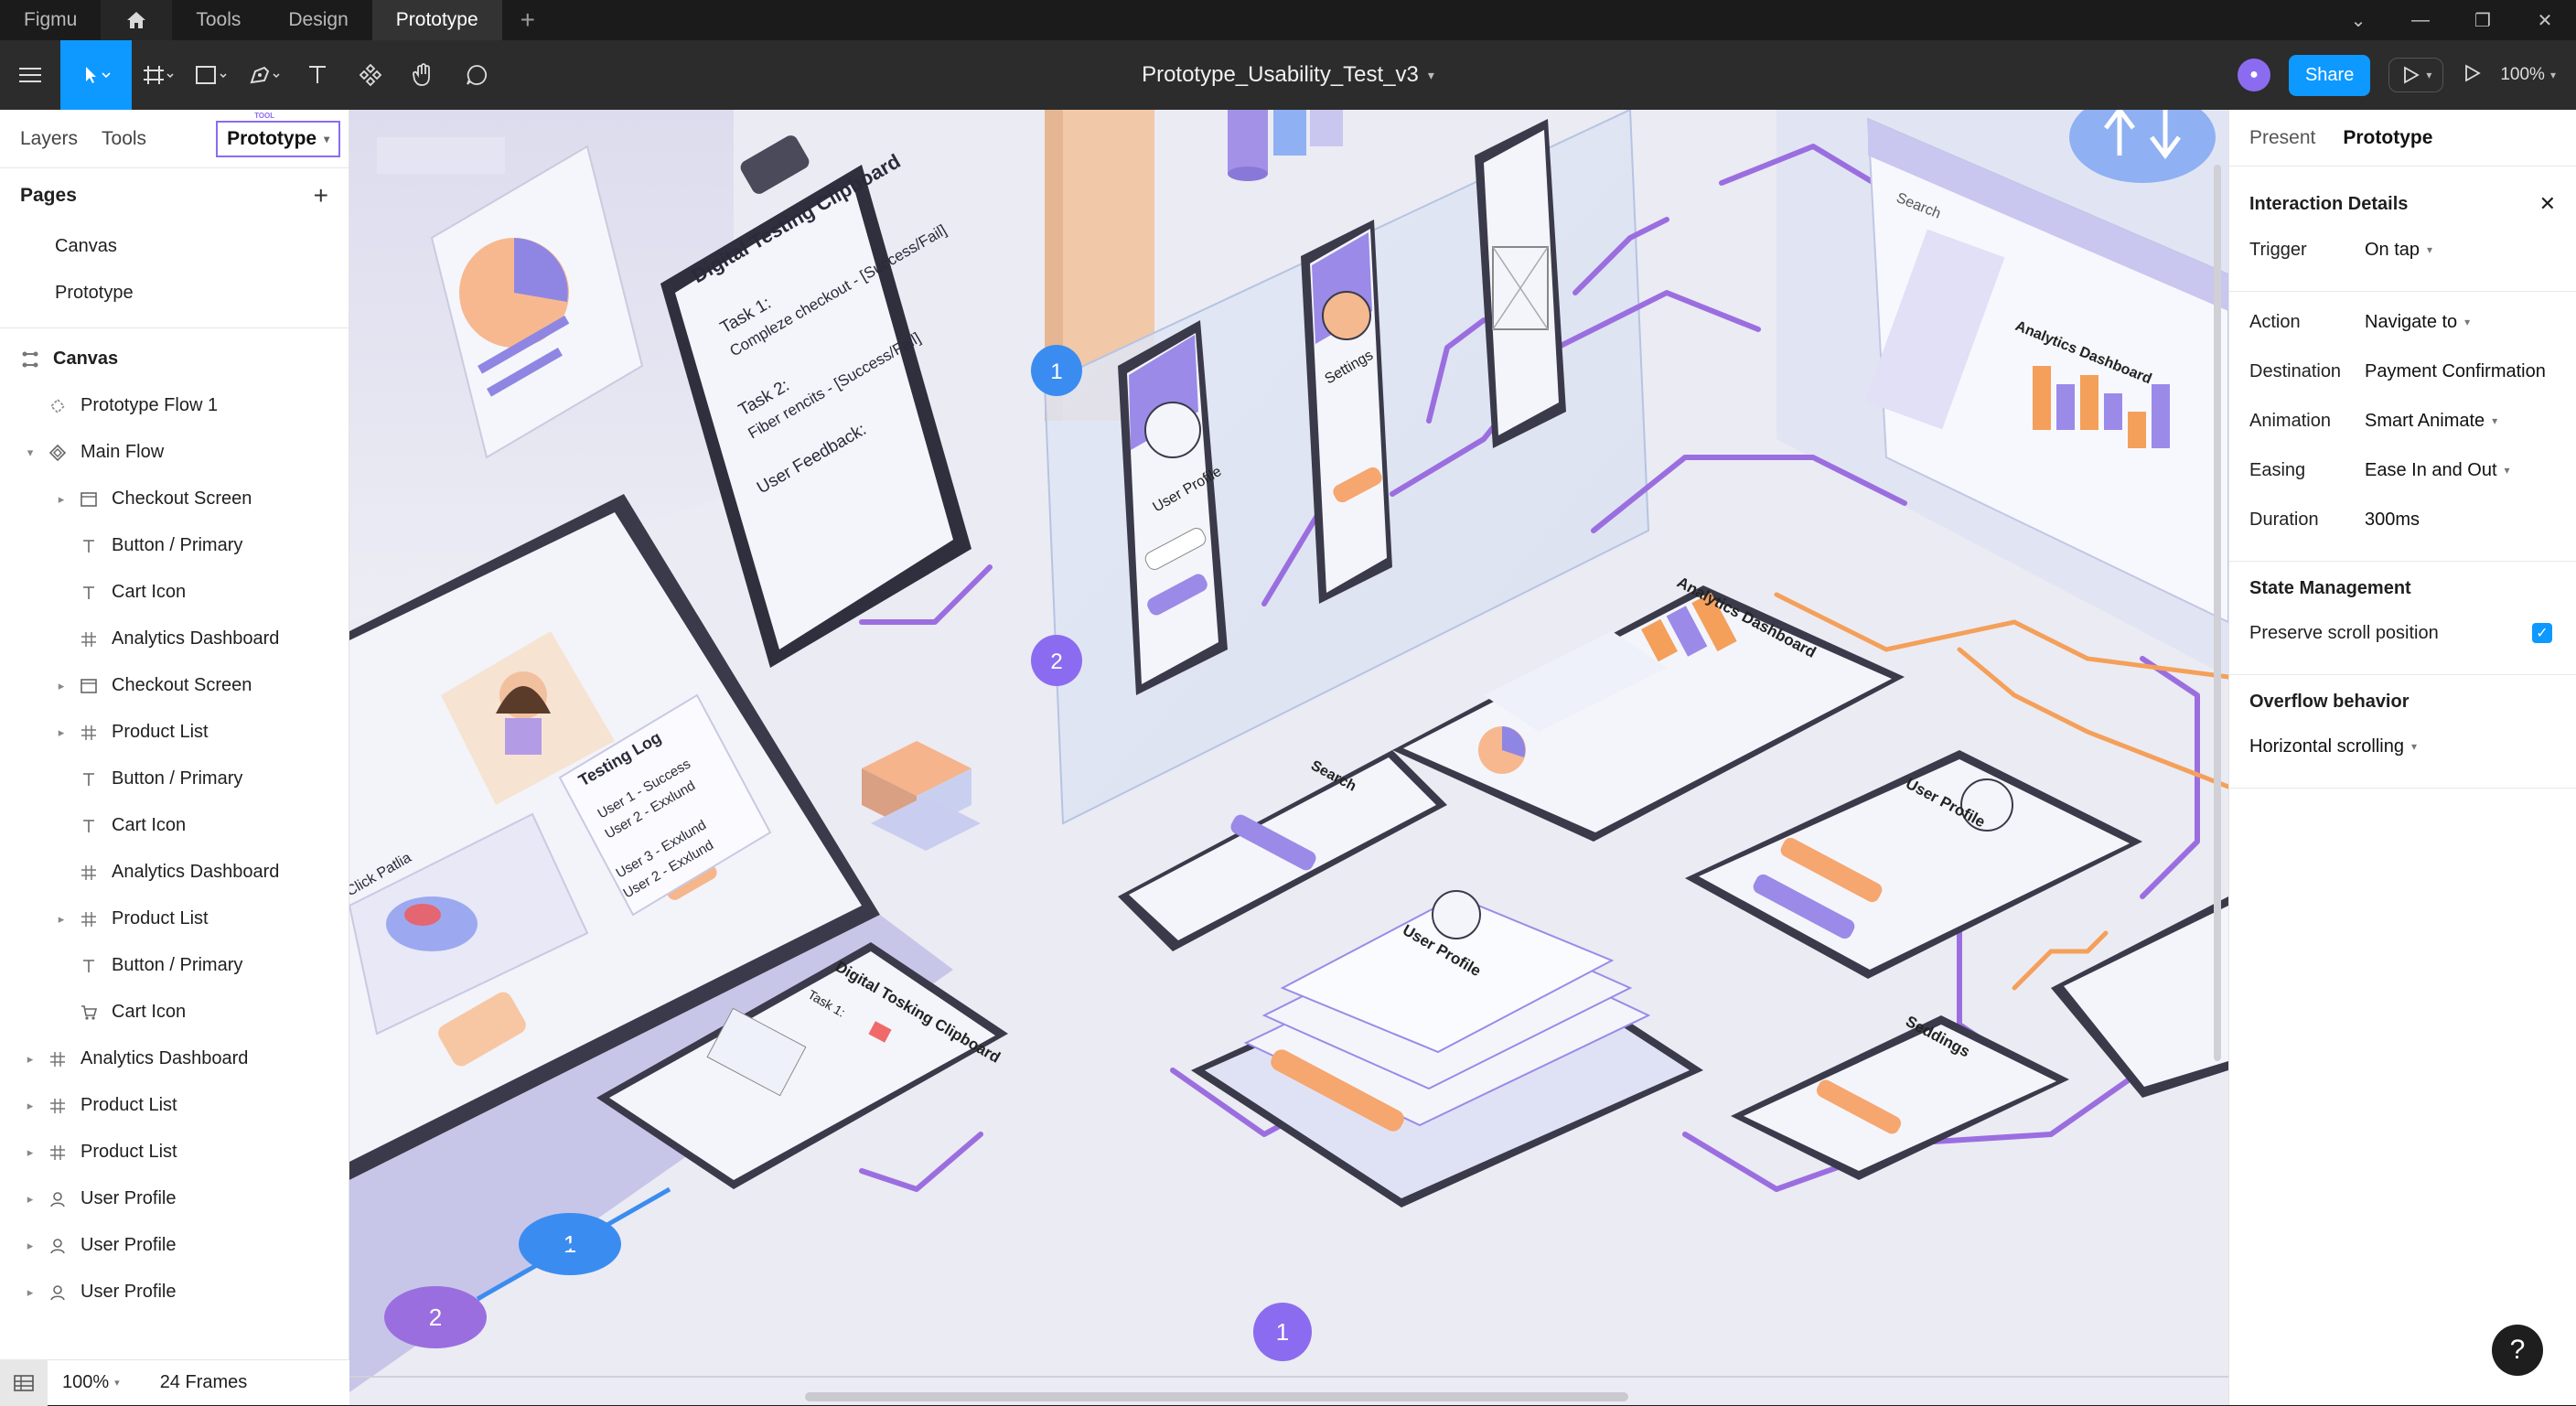  What do you see at coordinates (86, 359) in the screenshot?
I see `canvas-layer-label: Canvas` at bounding box center [86, 359].